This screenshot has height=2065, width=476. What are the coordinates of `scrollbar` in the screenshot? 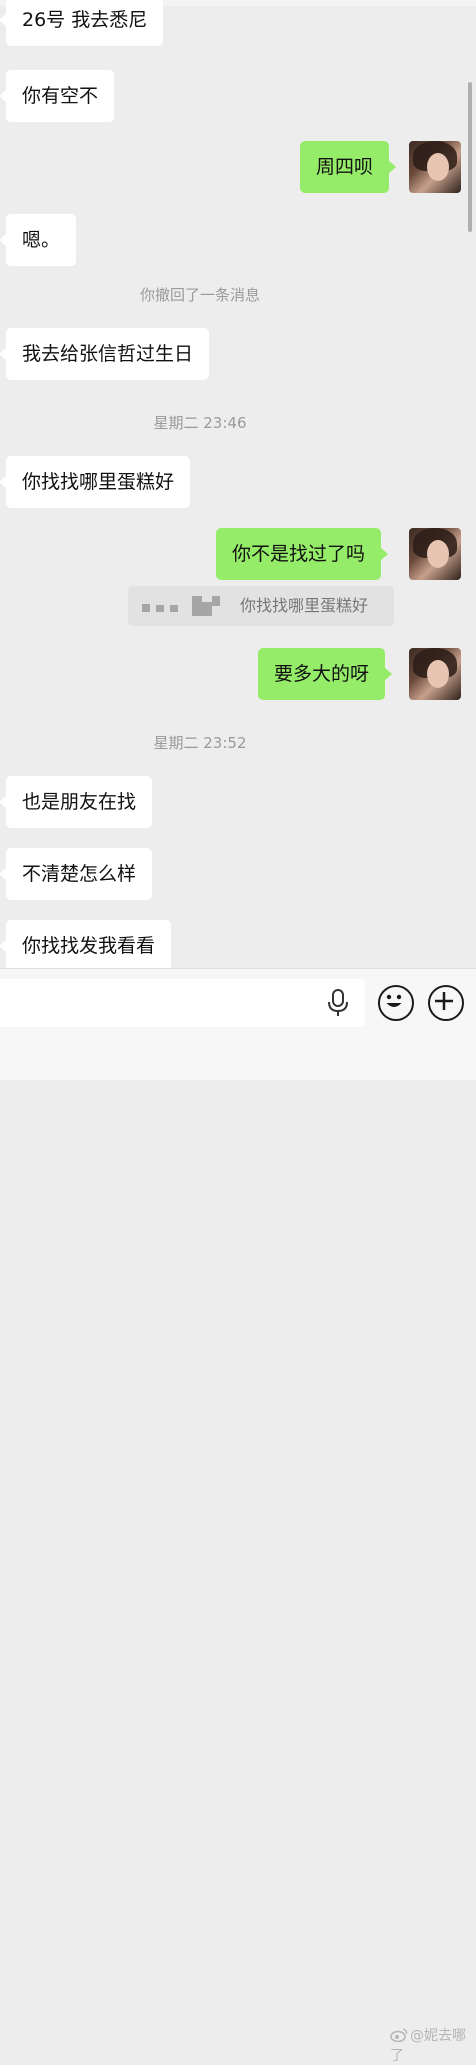 It's located at (470, 157).